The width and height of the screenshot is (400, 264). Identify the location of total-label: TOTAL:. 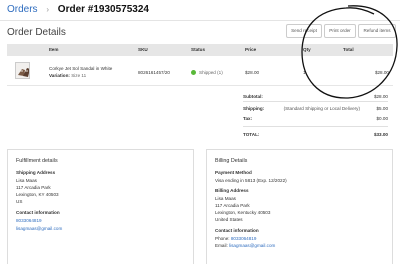
(251, 134).